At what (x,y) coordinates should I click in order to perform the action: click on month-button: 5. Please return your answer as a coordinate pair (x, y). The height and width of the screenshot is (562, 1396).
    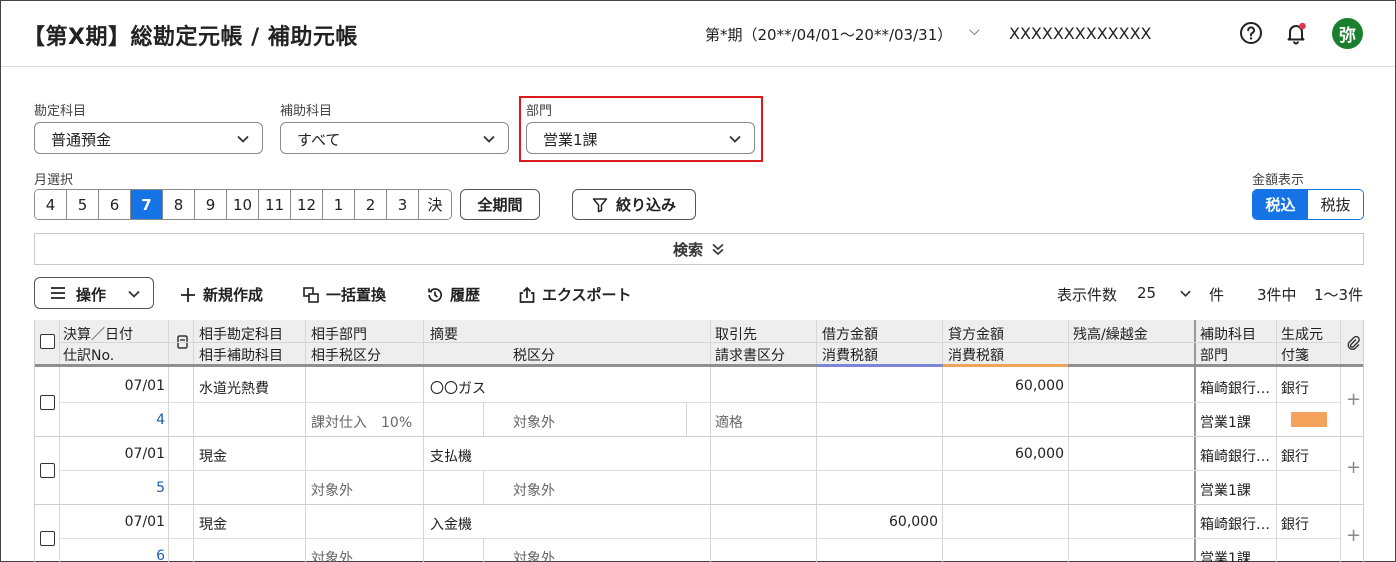
    Looking at the image, I should click on (83, 204).